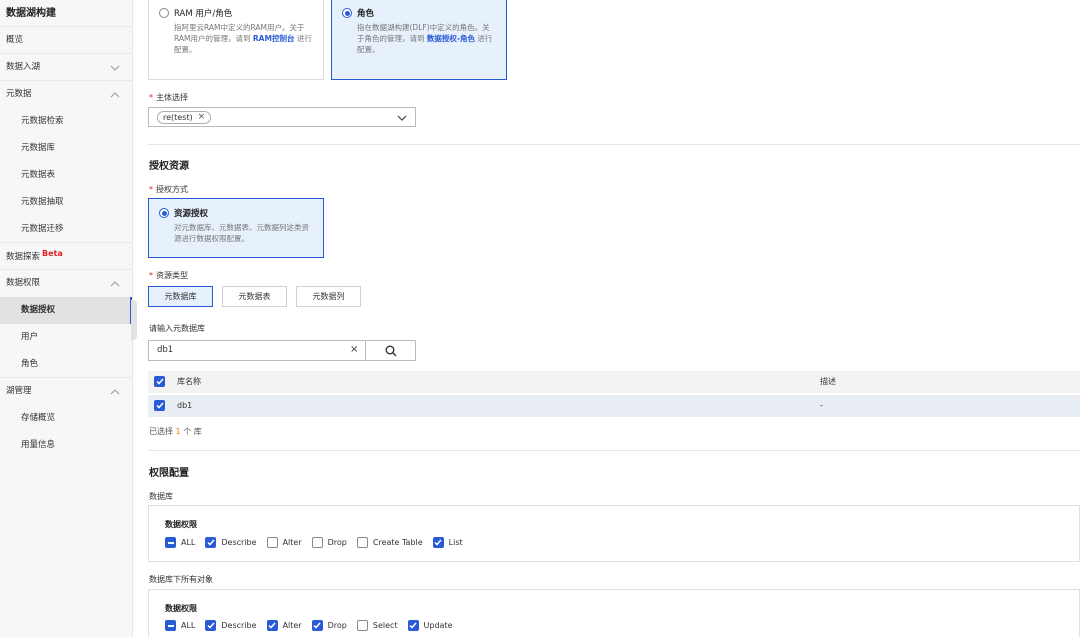 Image resolution: width=1080 pixels, height=637 pixels. What do you see at coordinates (455, 542) in the screenshot?
I see `option-label: List` at bounding box center [455, 542].